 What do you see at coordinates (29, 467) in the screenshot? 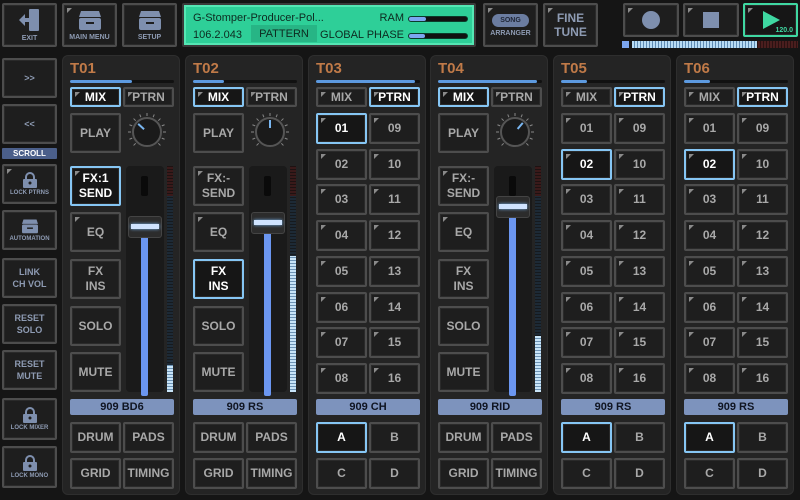
I see `lock-mono-button: LOCK MONO` at bounding box center [29, 467].